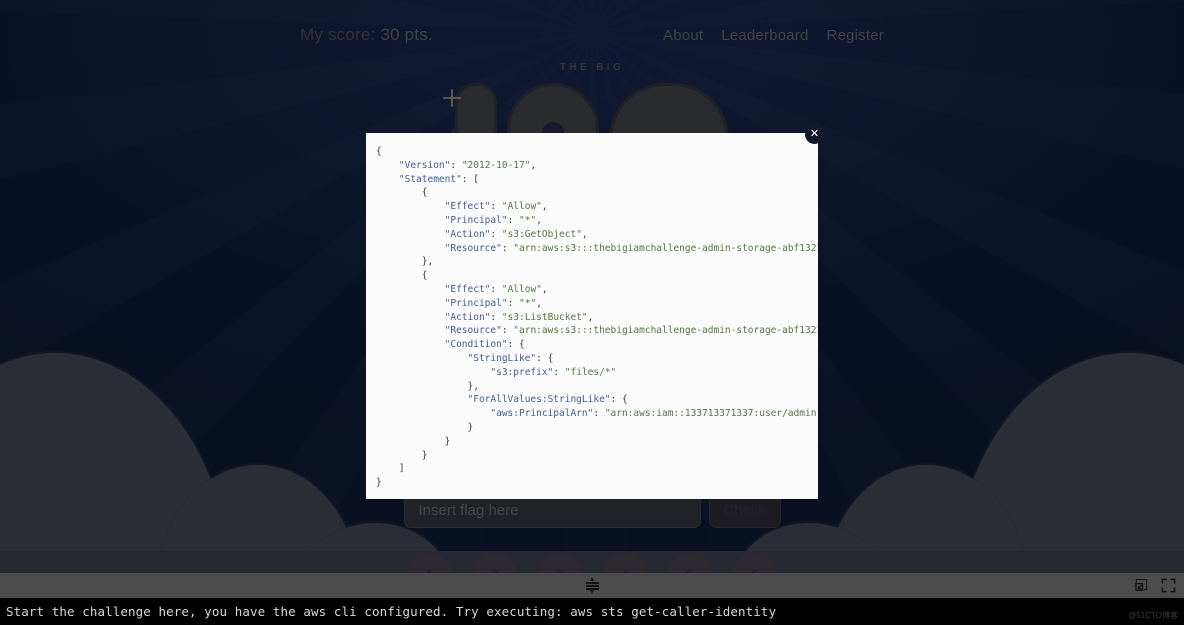 The height and width of the screenshot is (625, 1184). I want to click on terminal-resize-bar, so click(592, 585).